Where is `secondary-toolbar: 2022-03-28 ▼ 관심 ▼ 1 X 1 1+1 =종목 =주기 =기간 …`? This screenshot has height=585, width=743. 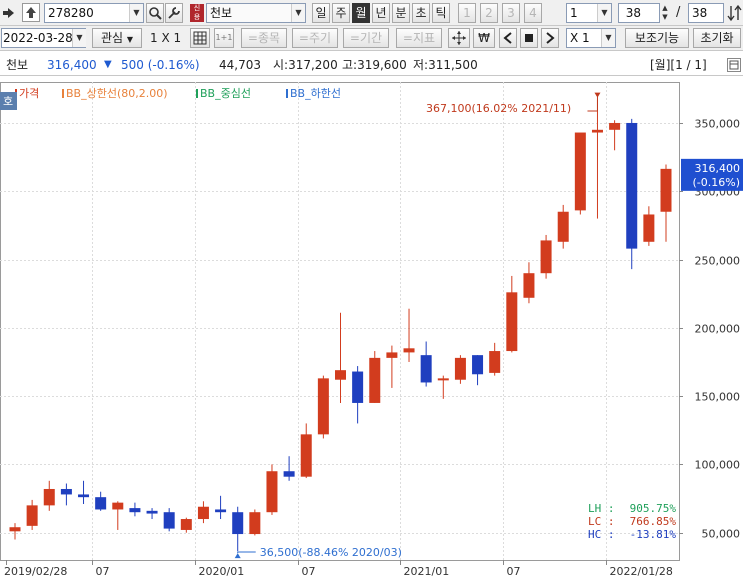
secondary-toolbar: 2022-03-28 ▼ 관심 ▼ 1 X 1 1+1 =종목 =주기 =기간 … is located at coordinates (371, 38).